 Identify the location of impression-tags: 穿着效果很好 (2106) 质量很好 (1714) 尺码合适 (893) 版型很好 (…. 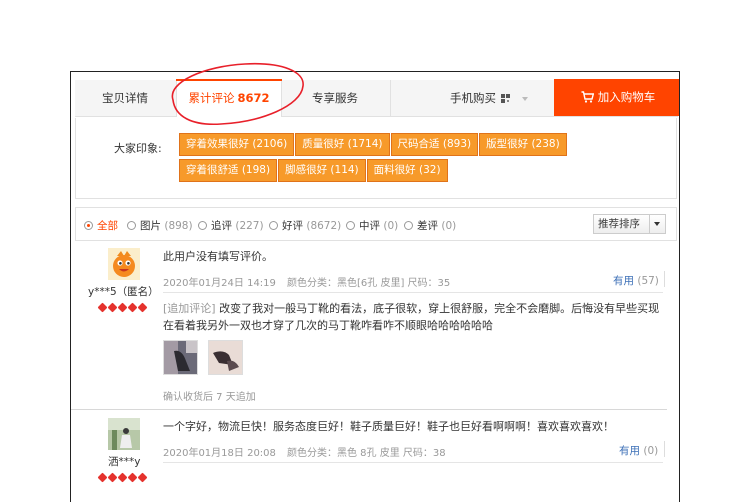
(389, 159).